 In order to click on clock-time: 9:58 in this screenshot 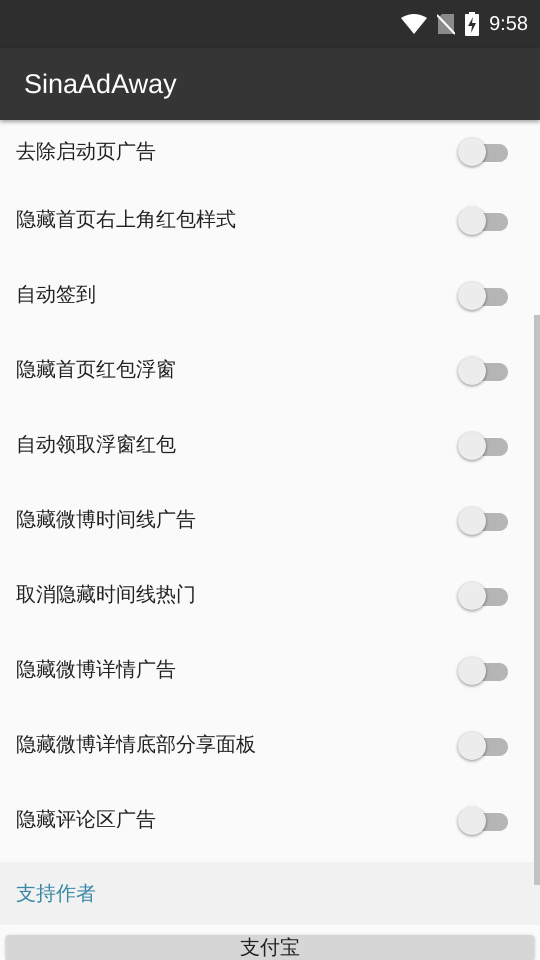, I will do `click(508, 24)`.